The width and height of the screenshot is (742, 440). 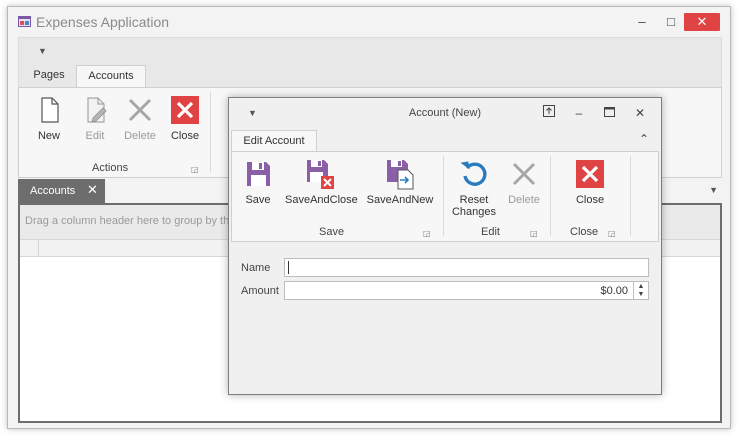 I want to click on tab-pages: Pages, so click(x=49, y=76).